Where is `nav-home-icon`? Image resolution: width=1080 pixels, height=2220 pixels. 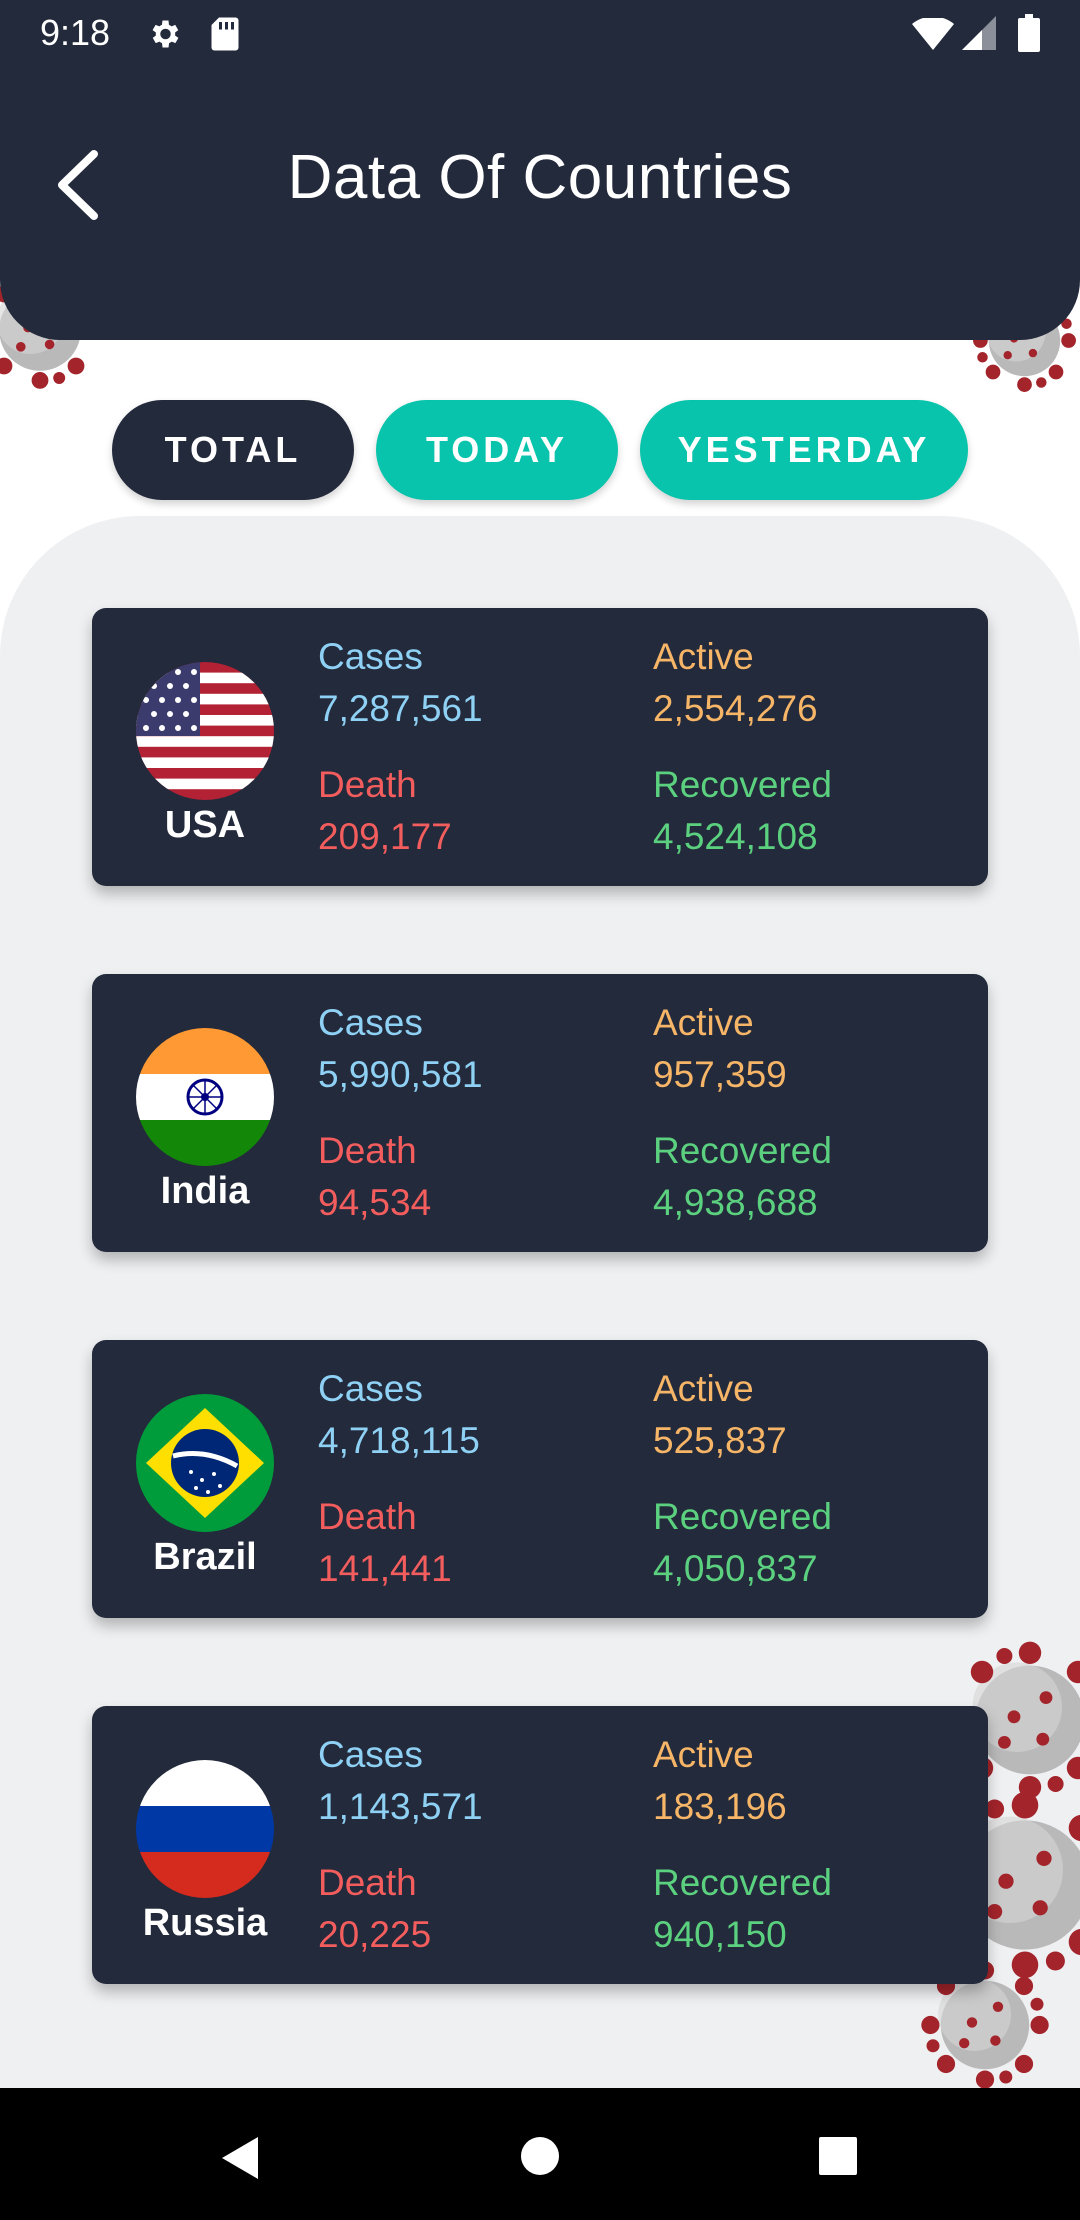
nav-home-icon is located at coordinates (540, 2156).